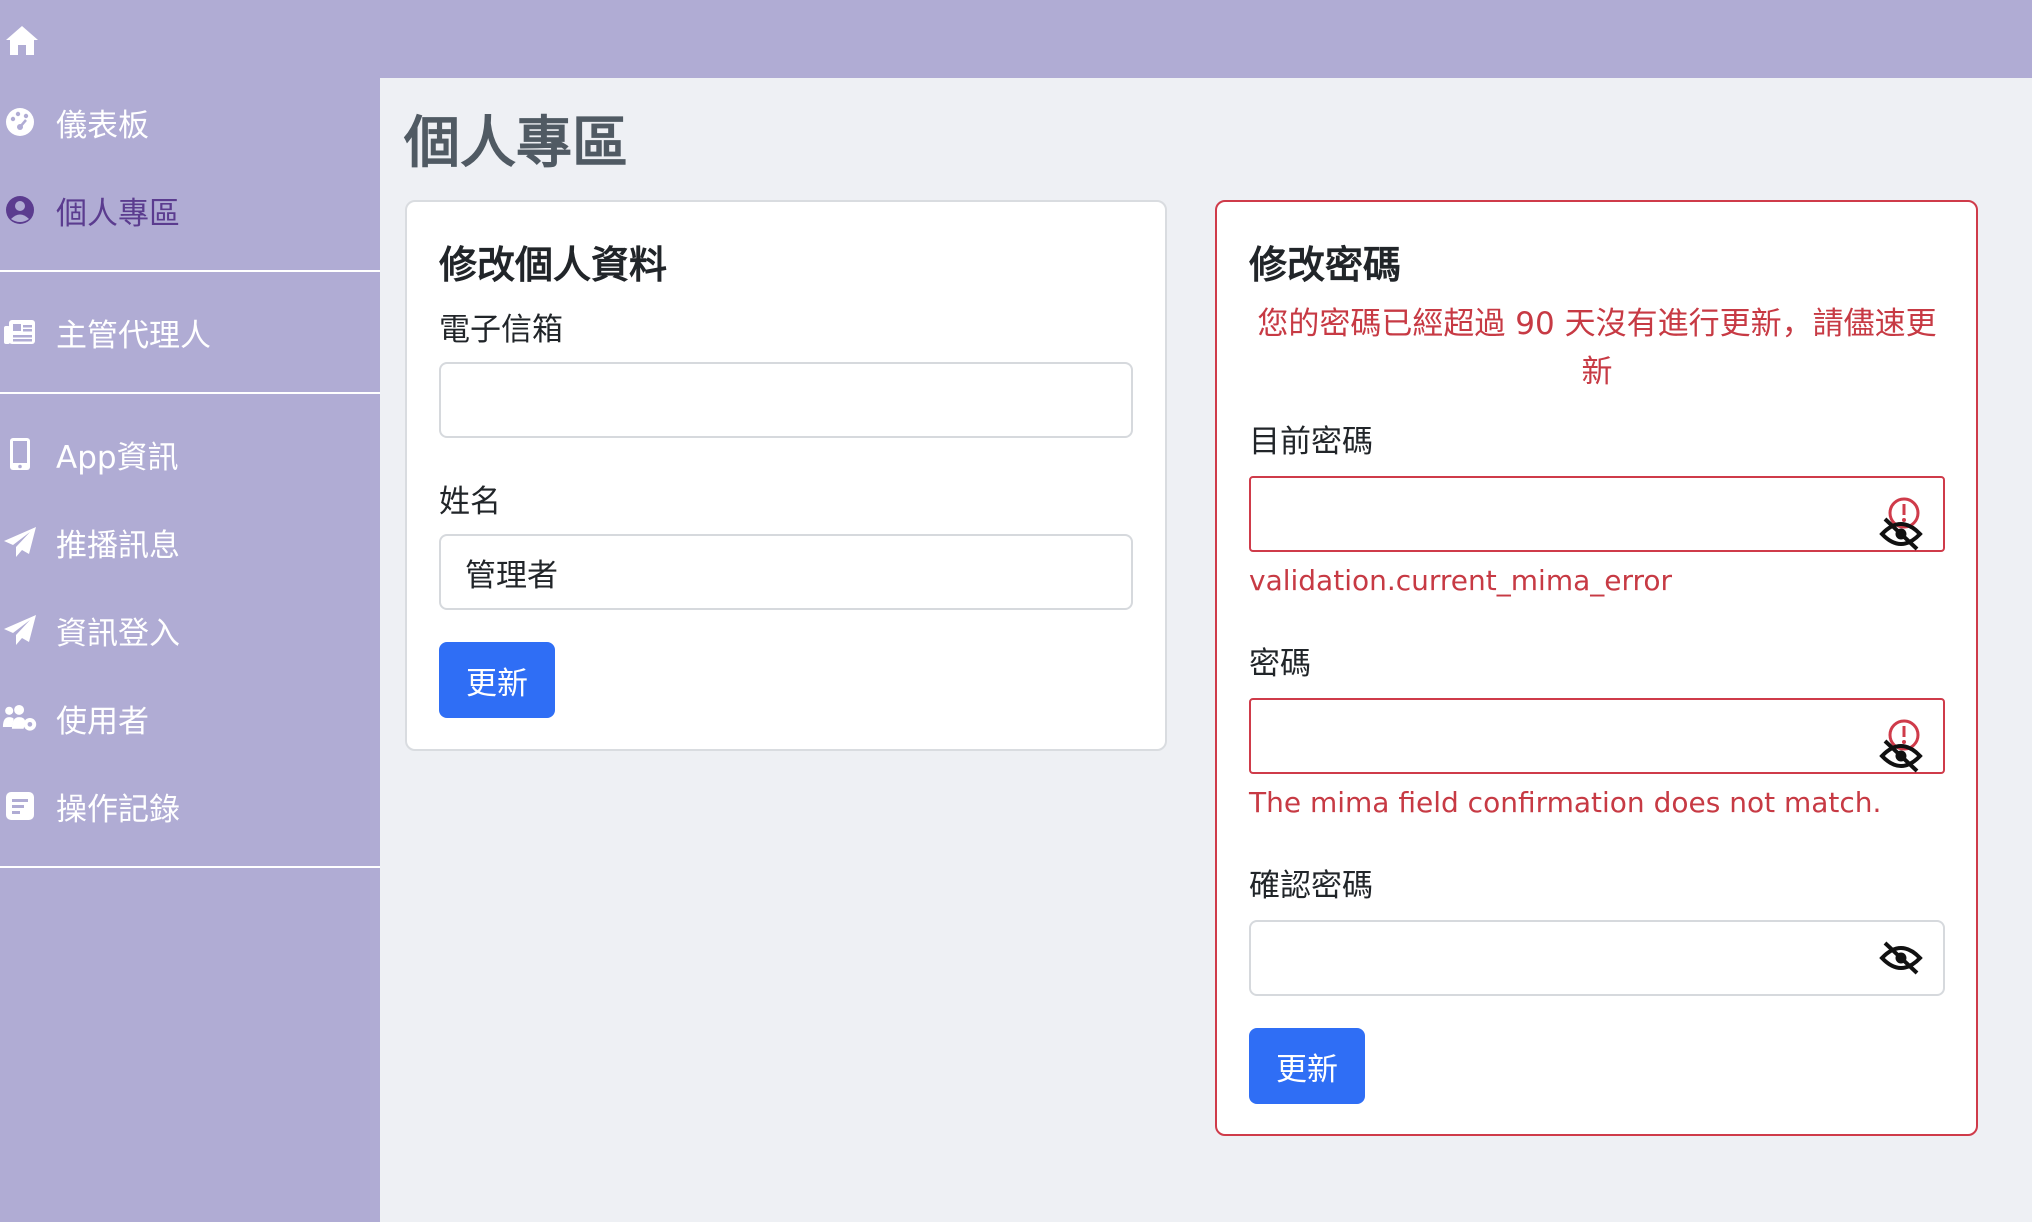 The height and width of the screenshot is (1222, 2032). Describe the element at coordinates (102, 125) in the screenshot. I see `sidebar-item-label: 儀表板` at that location.